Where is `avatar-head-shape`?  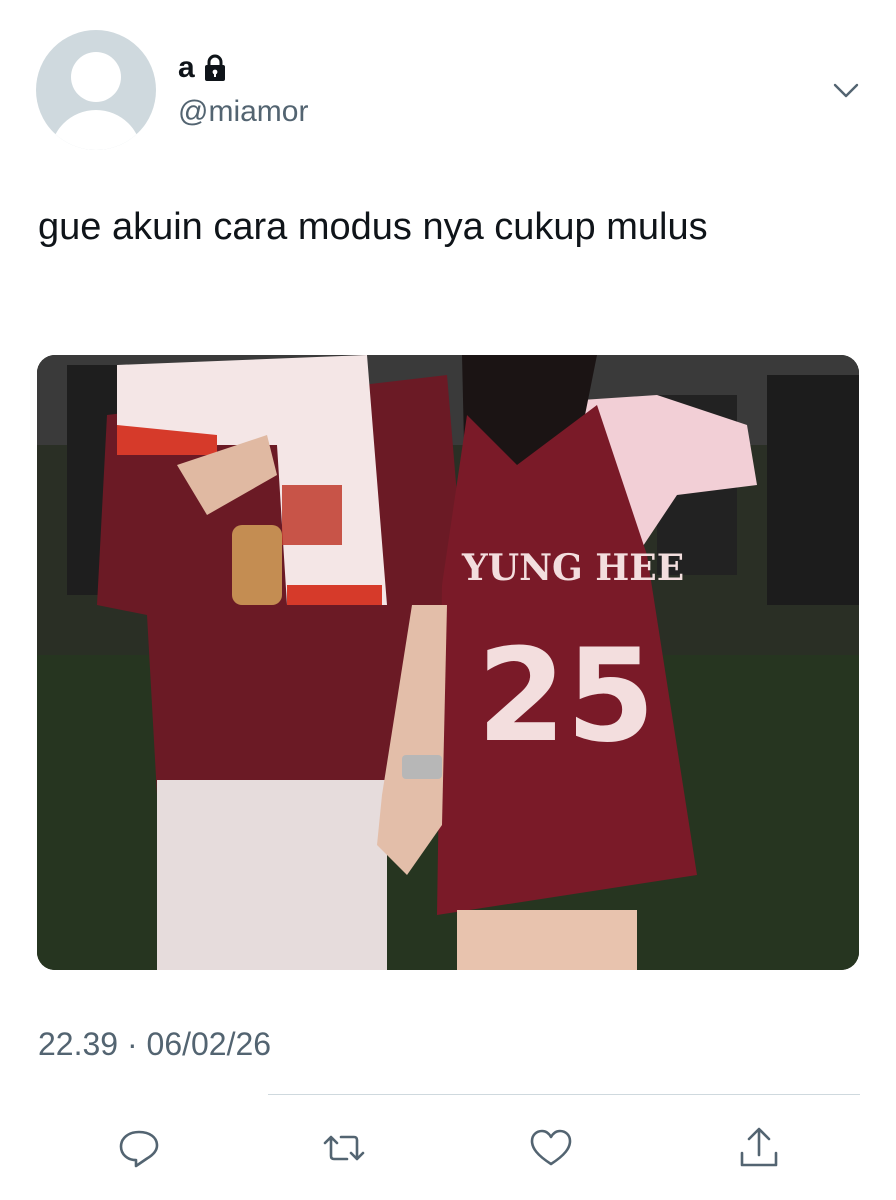
avatar-head-shape is located at coordinates (96, 77).